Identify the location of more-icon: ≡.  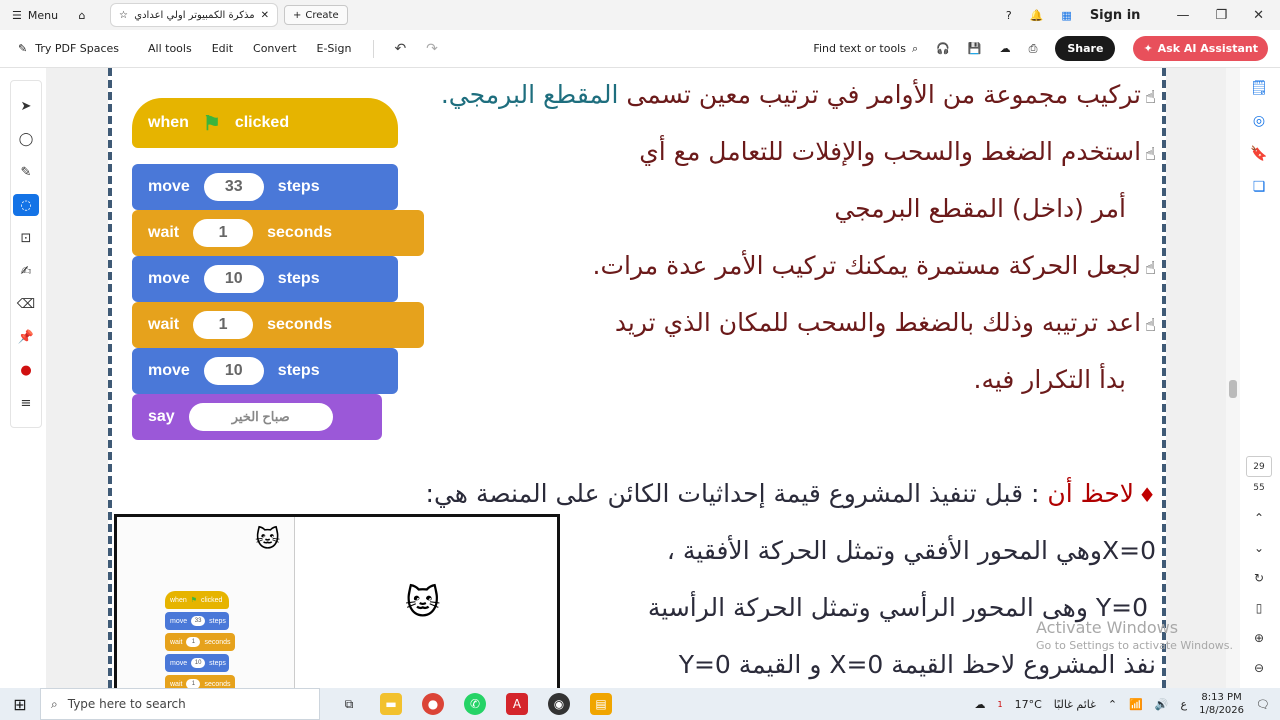
(26, 403).